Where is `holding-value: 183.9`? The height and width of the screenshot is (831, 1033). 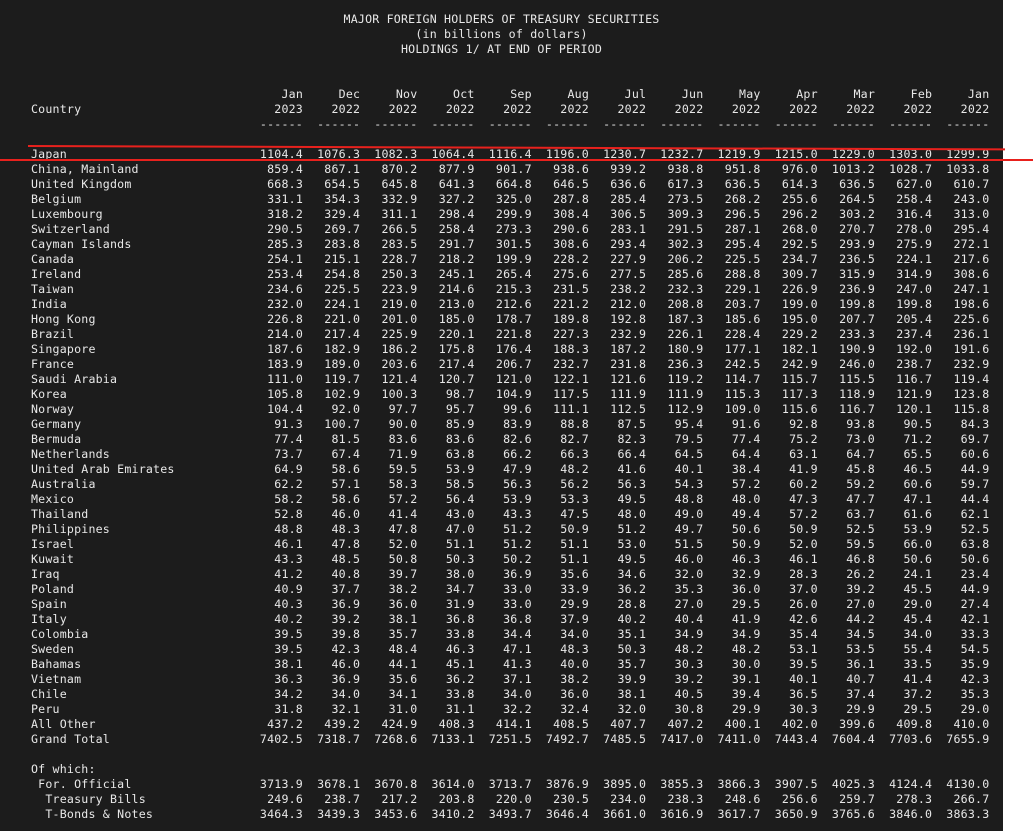 holding-value: 183.9 is located at coordinates (285, 364).